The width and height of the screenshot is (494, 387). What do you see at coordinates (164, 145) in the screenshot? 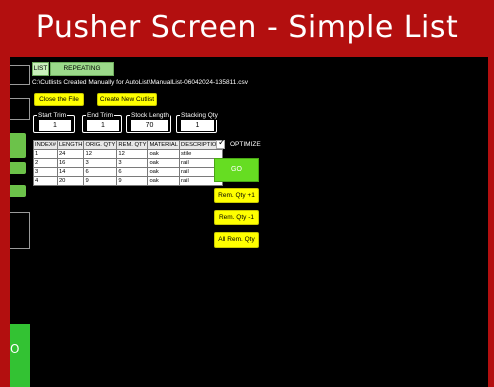
I see `column-header: MATERIAL` at bounding box center [164, 145].